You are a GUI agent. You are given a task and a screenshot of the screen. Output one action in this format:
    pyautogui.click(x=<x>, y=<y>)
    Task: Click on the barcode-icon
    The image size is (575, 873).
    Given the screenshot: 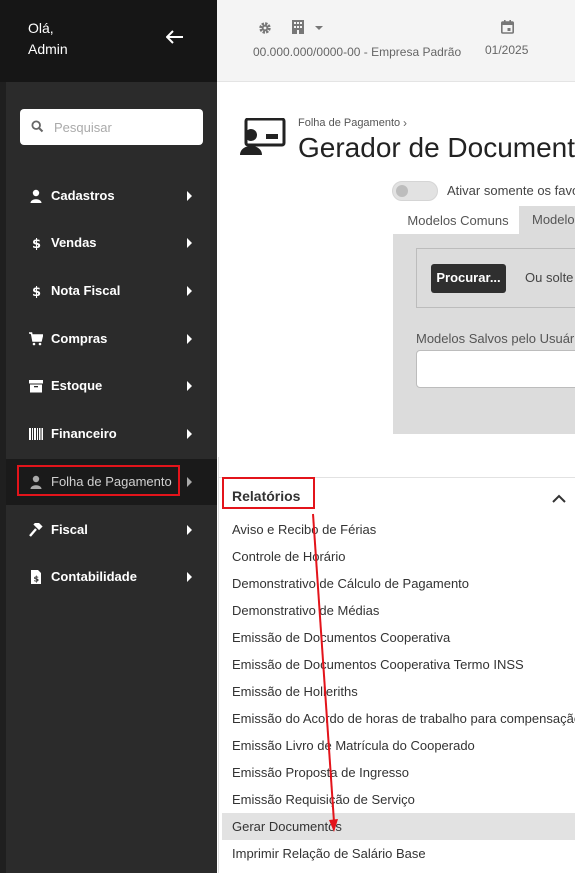 What is the action you would take?
    pyautogui.click(x=36, y=434)
    